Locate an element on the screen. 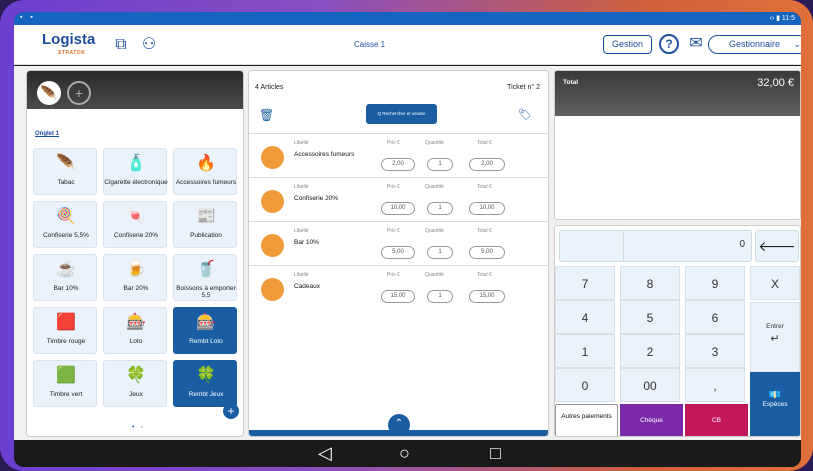 The image size is (813, 471). android-nav-bar: ◁ ○ □ is located at coordinates (407, 453).